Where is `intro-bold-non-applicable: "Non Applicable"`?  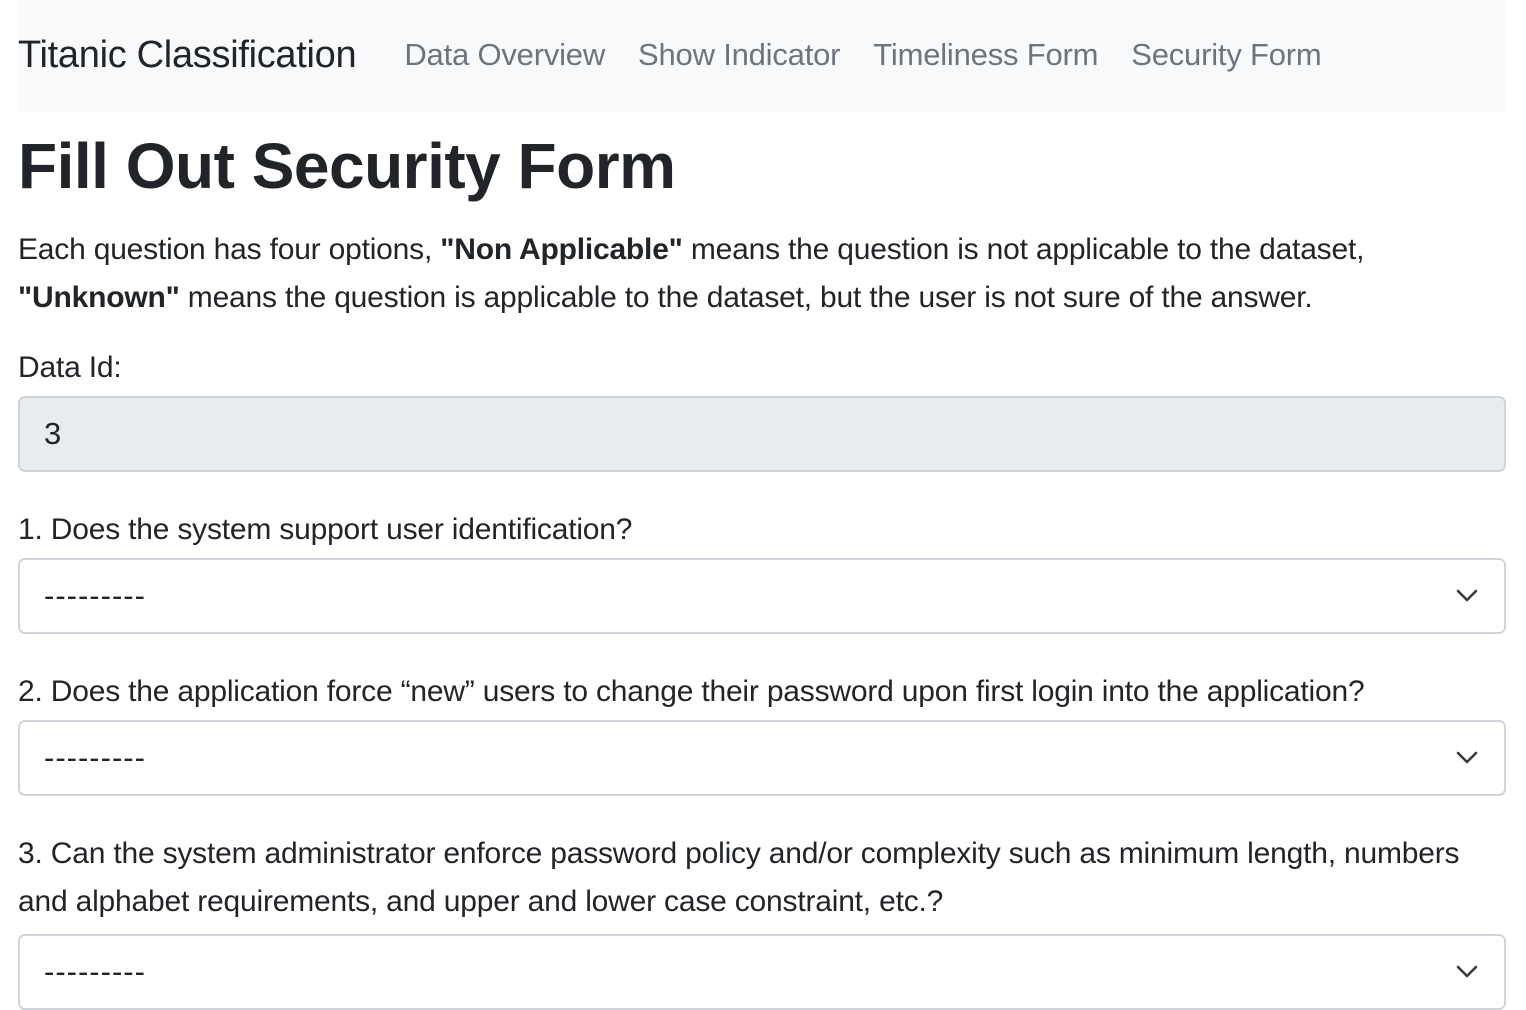
intro-bold-non-applicable: "Non Applicable" is located at coordinates (561, 249).